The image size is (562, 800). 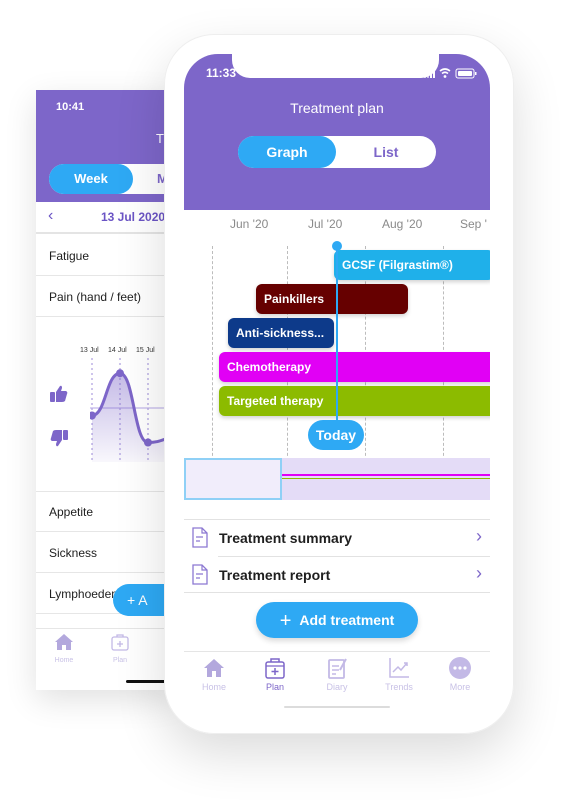 What do you see at coordinates (91, 179) in the screenshot?
I see `segment-week: Week` at bounding box center [91, 179].